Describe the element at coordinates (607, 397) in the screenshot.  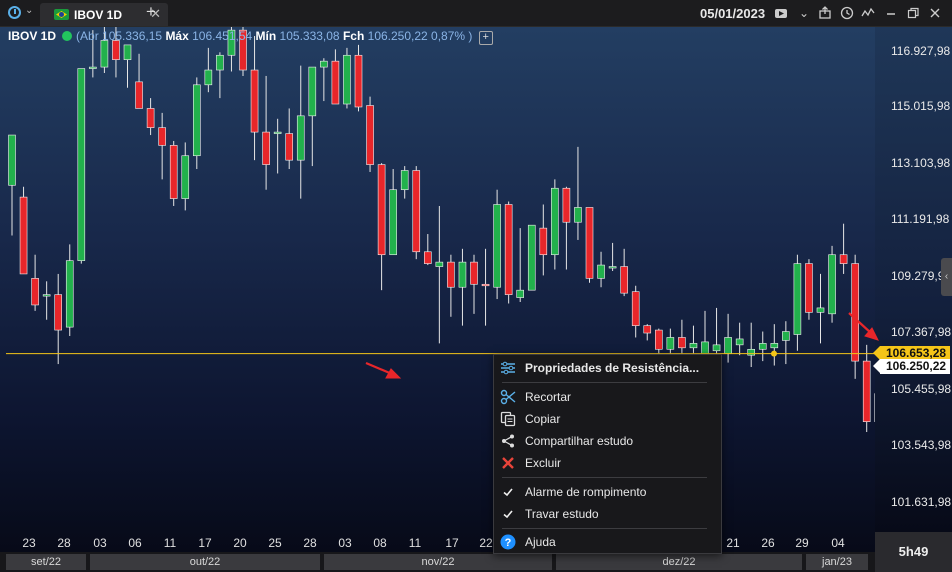
I see `menu-item-cut: Recortar` at that location.